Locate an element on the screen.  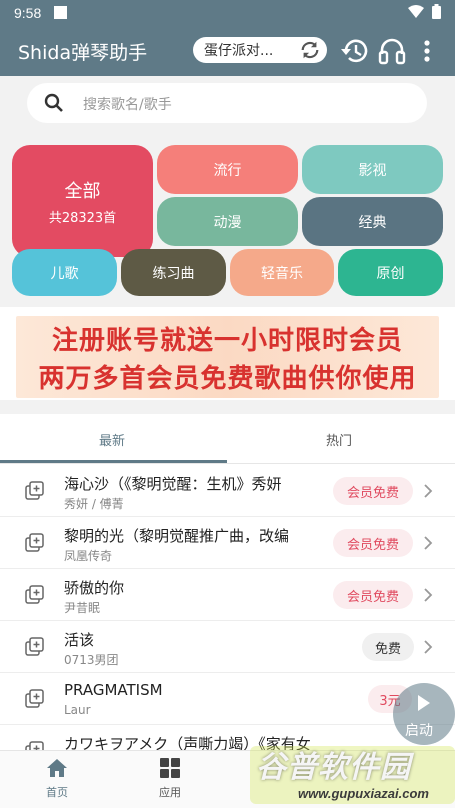
system-icons is located at coordinates (424, 11).